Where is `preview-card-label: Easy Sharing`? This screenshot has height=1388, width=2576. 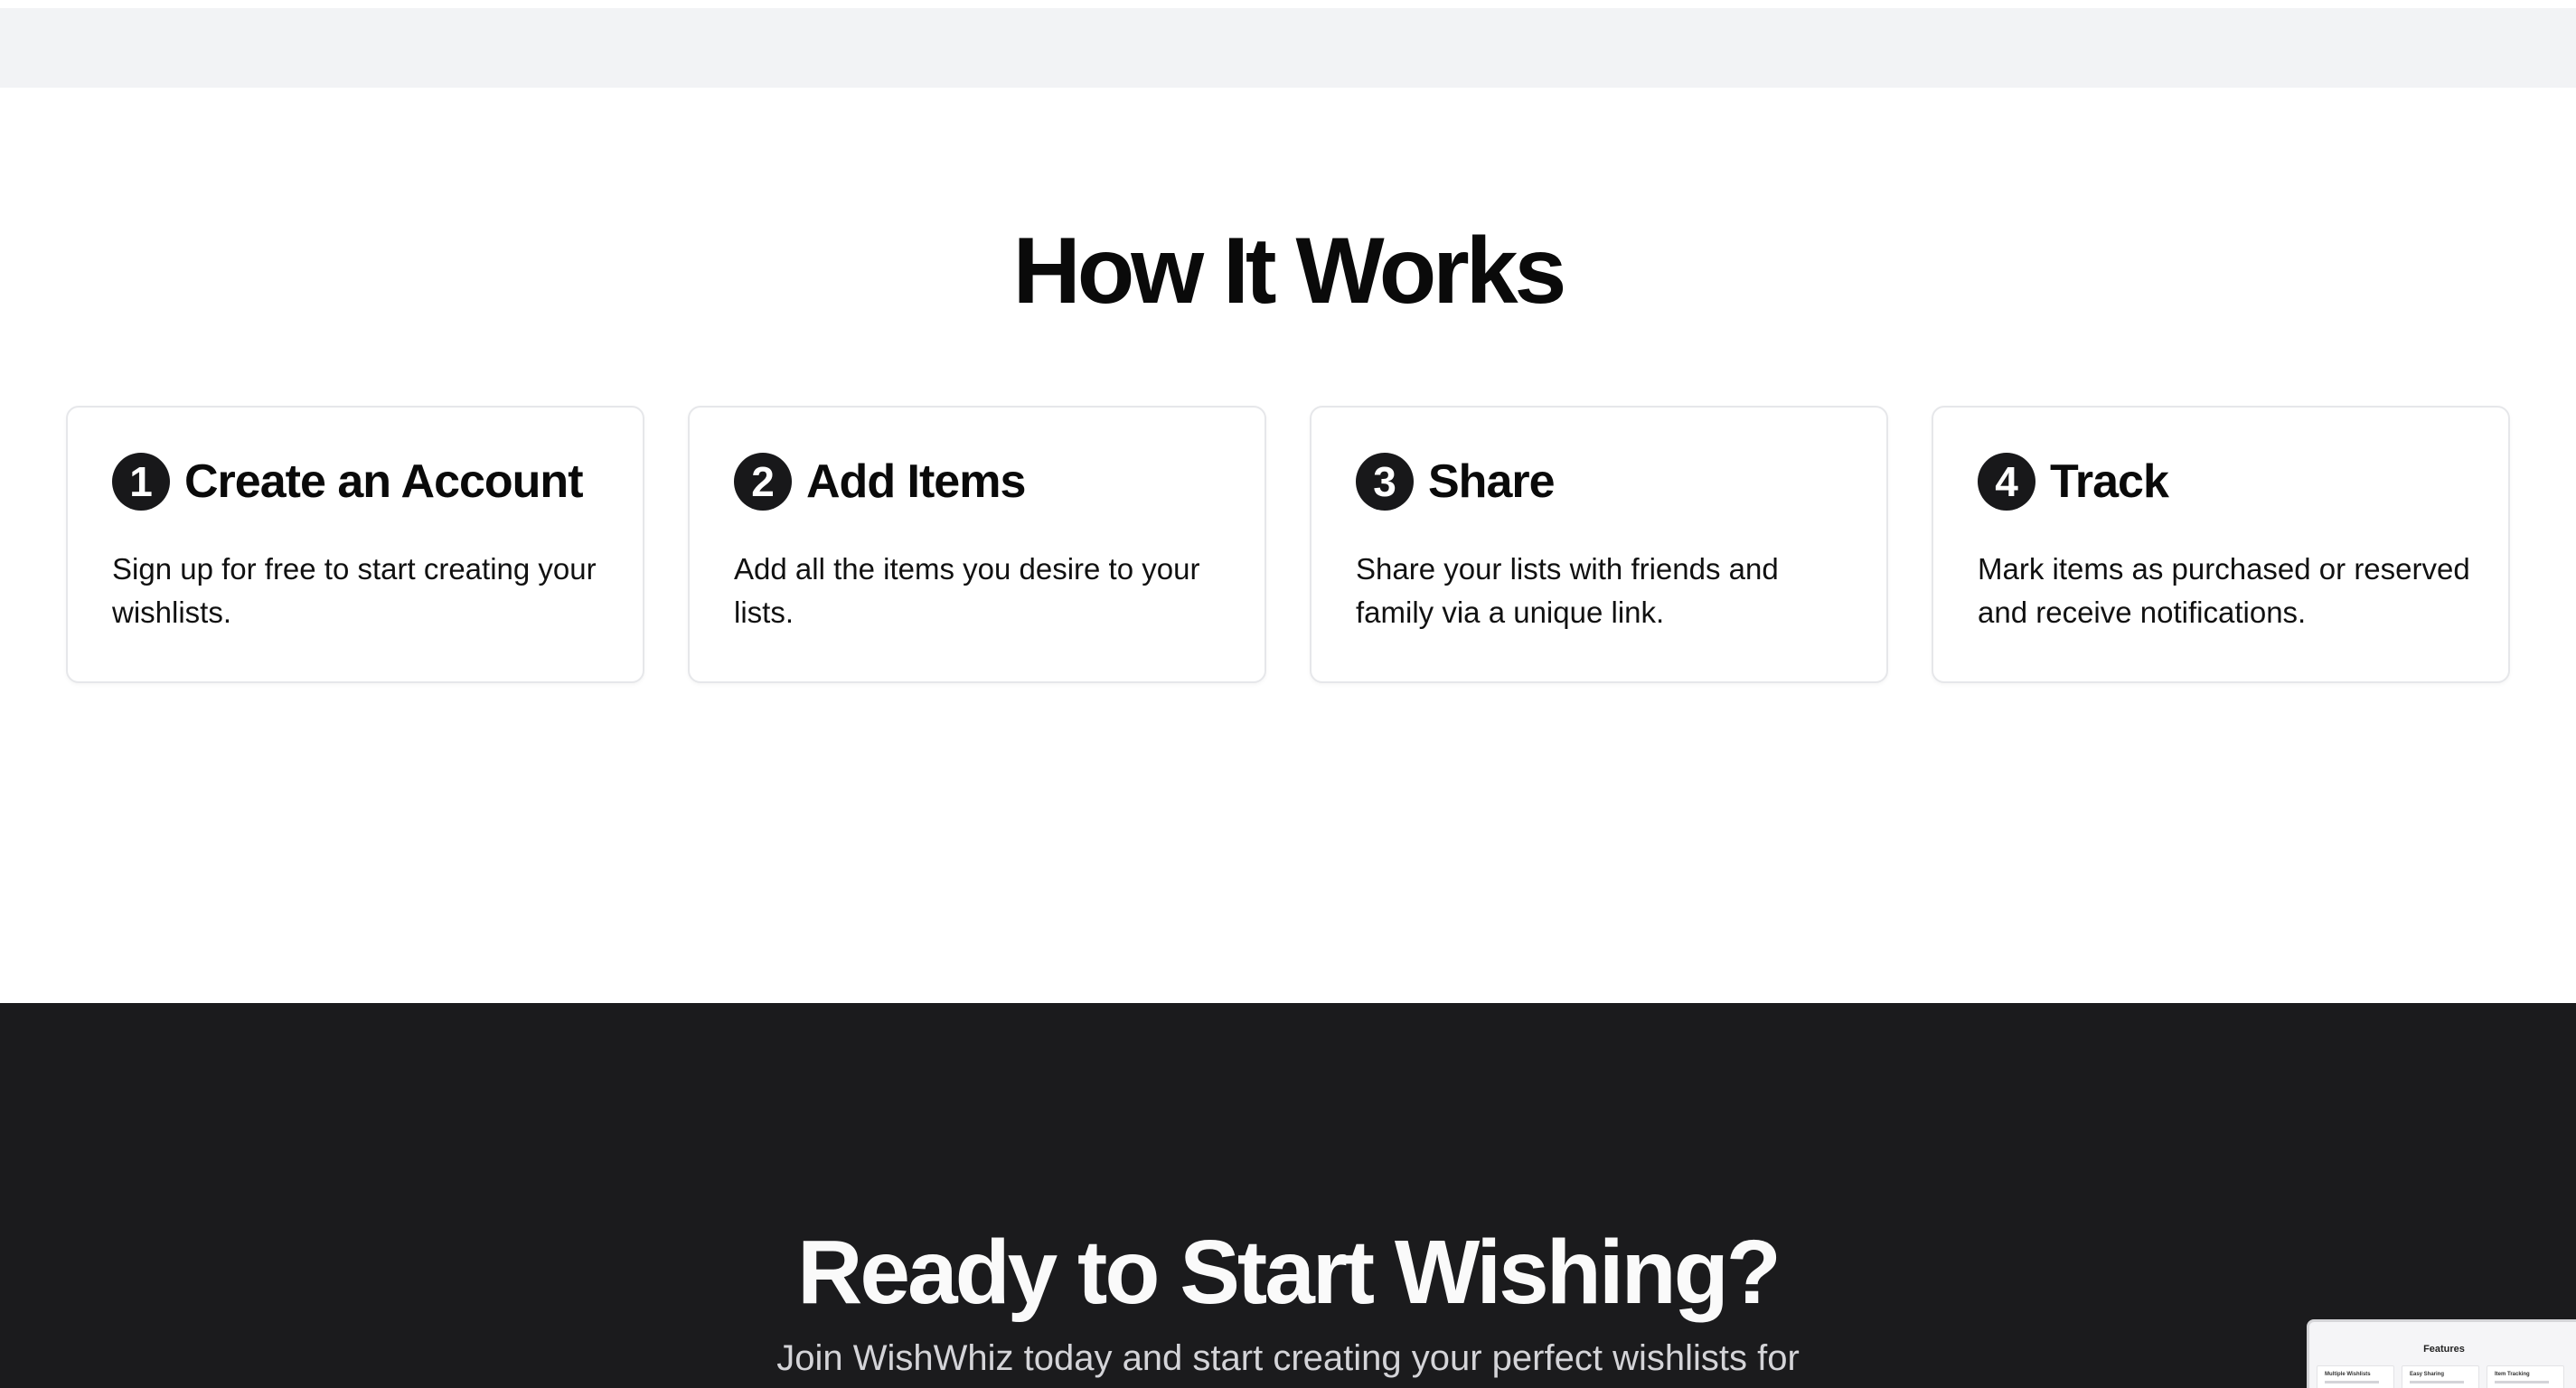
preview-card-label: Easy Sharing is located at coordinates (2428, 1375).